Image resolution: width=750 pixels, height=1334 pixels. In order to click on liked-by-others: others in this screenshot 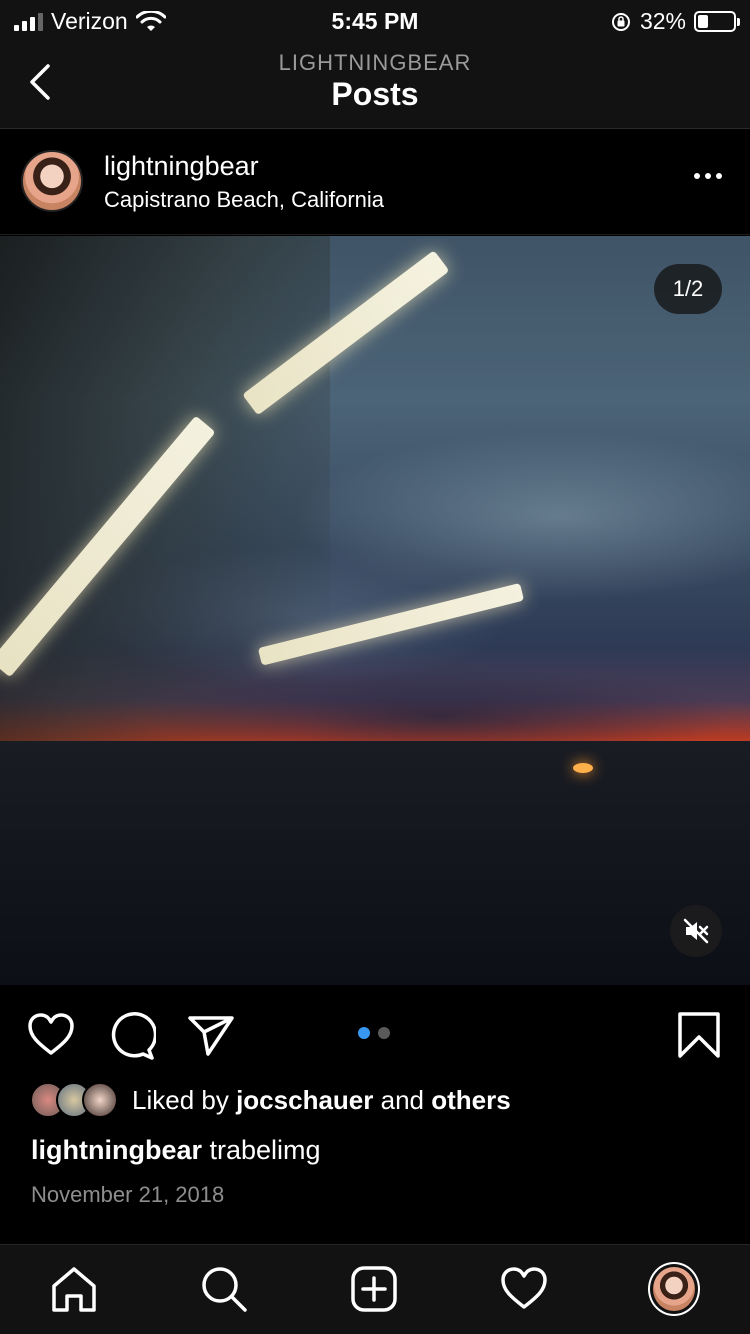, I will do `click(470, 1100)`.